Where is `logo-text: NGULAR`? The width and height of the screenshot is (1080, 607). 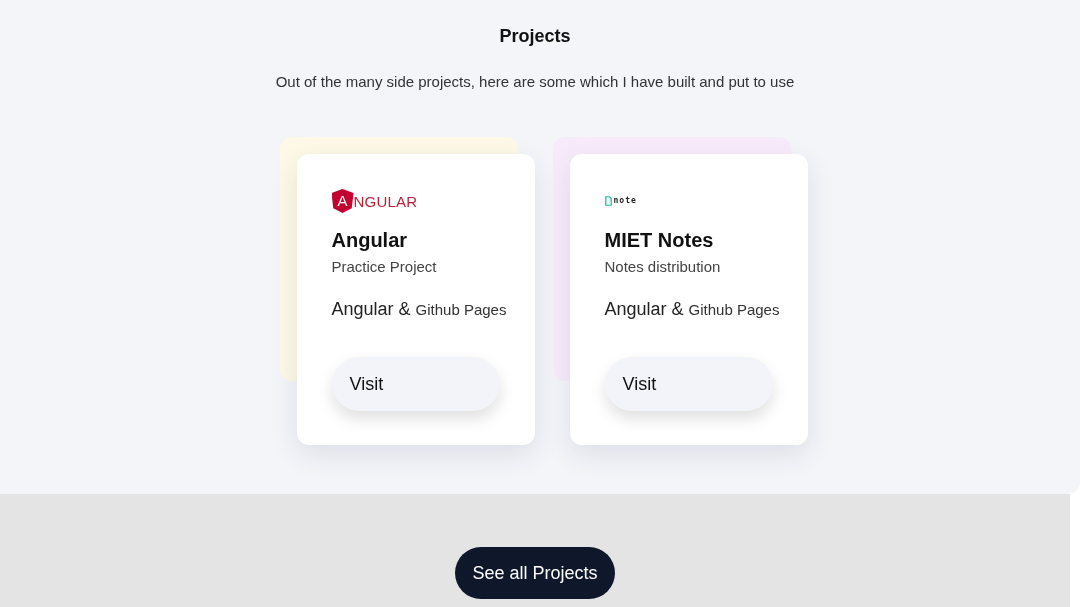
logo-text: NGULAR is located at coordinates (385, 201).